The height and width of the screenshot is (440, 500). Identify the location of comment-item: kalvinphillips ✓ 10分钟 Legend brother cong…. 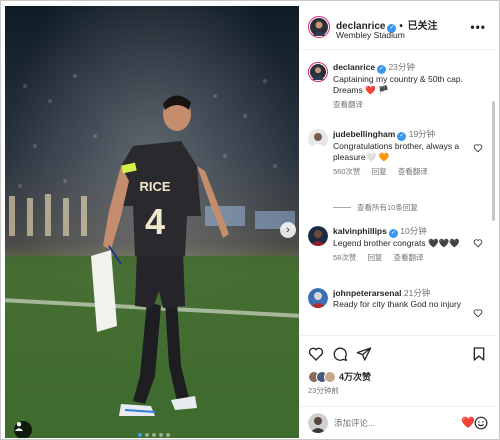
(397, 250).